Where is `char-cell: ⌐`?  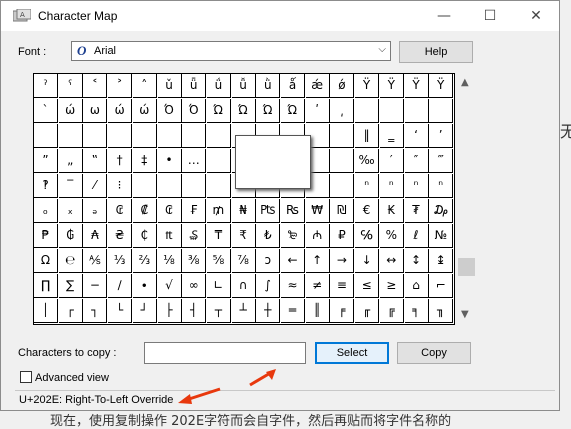 char-cell: ⌐ is located at coordinates (441, 286).